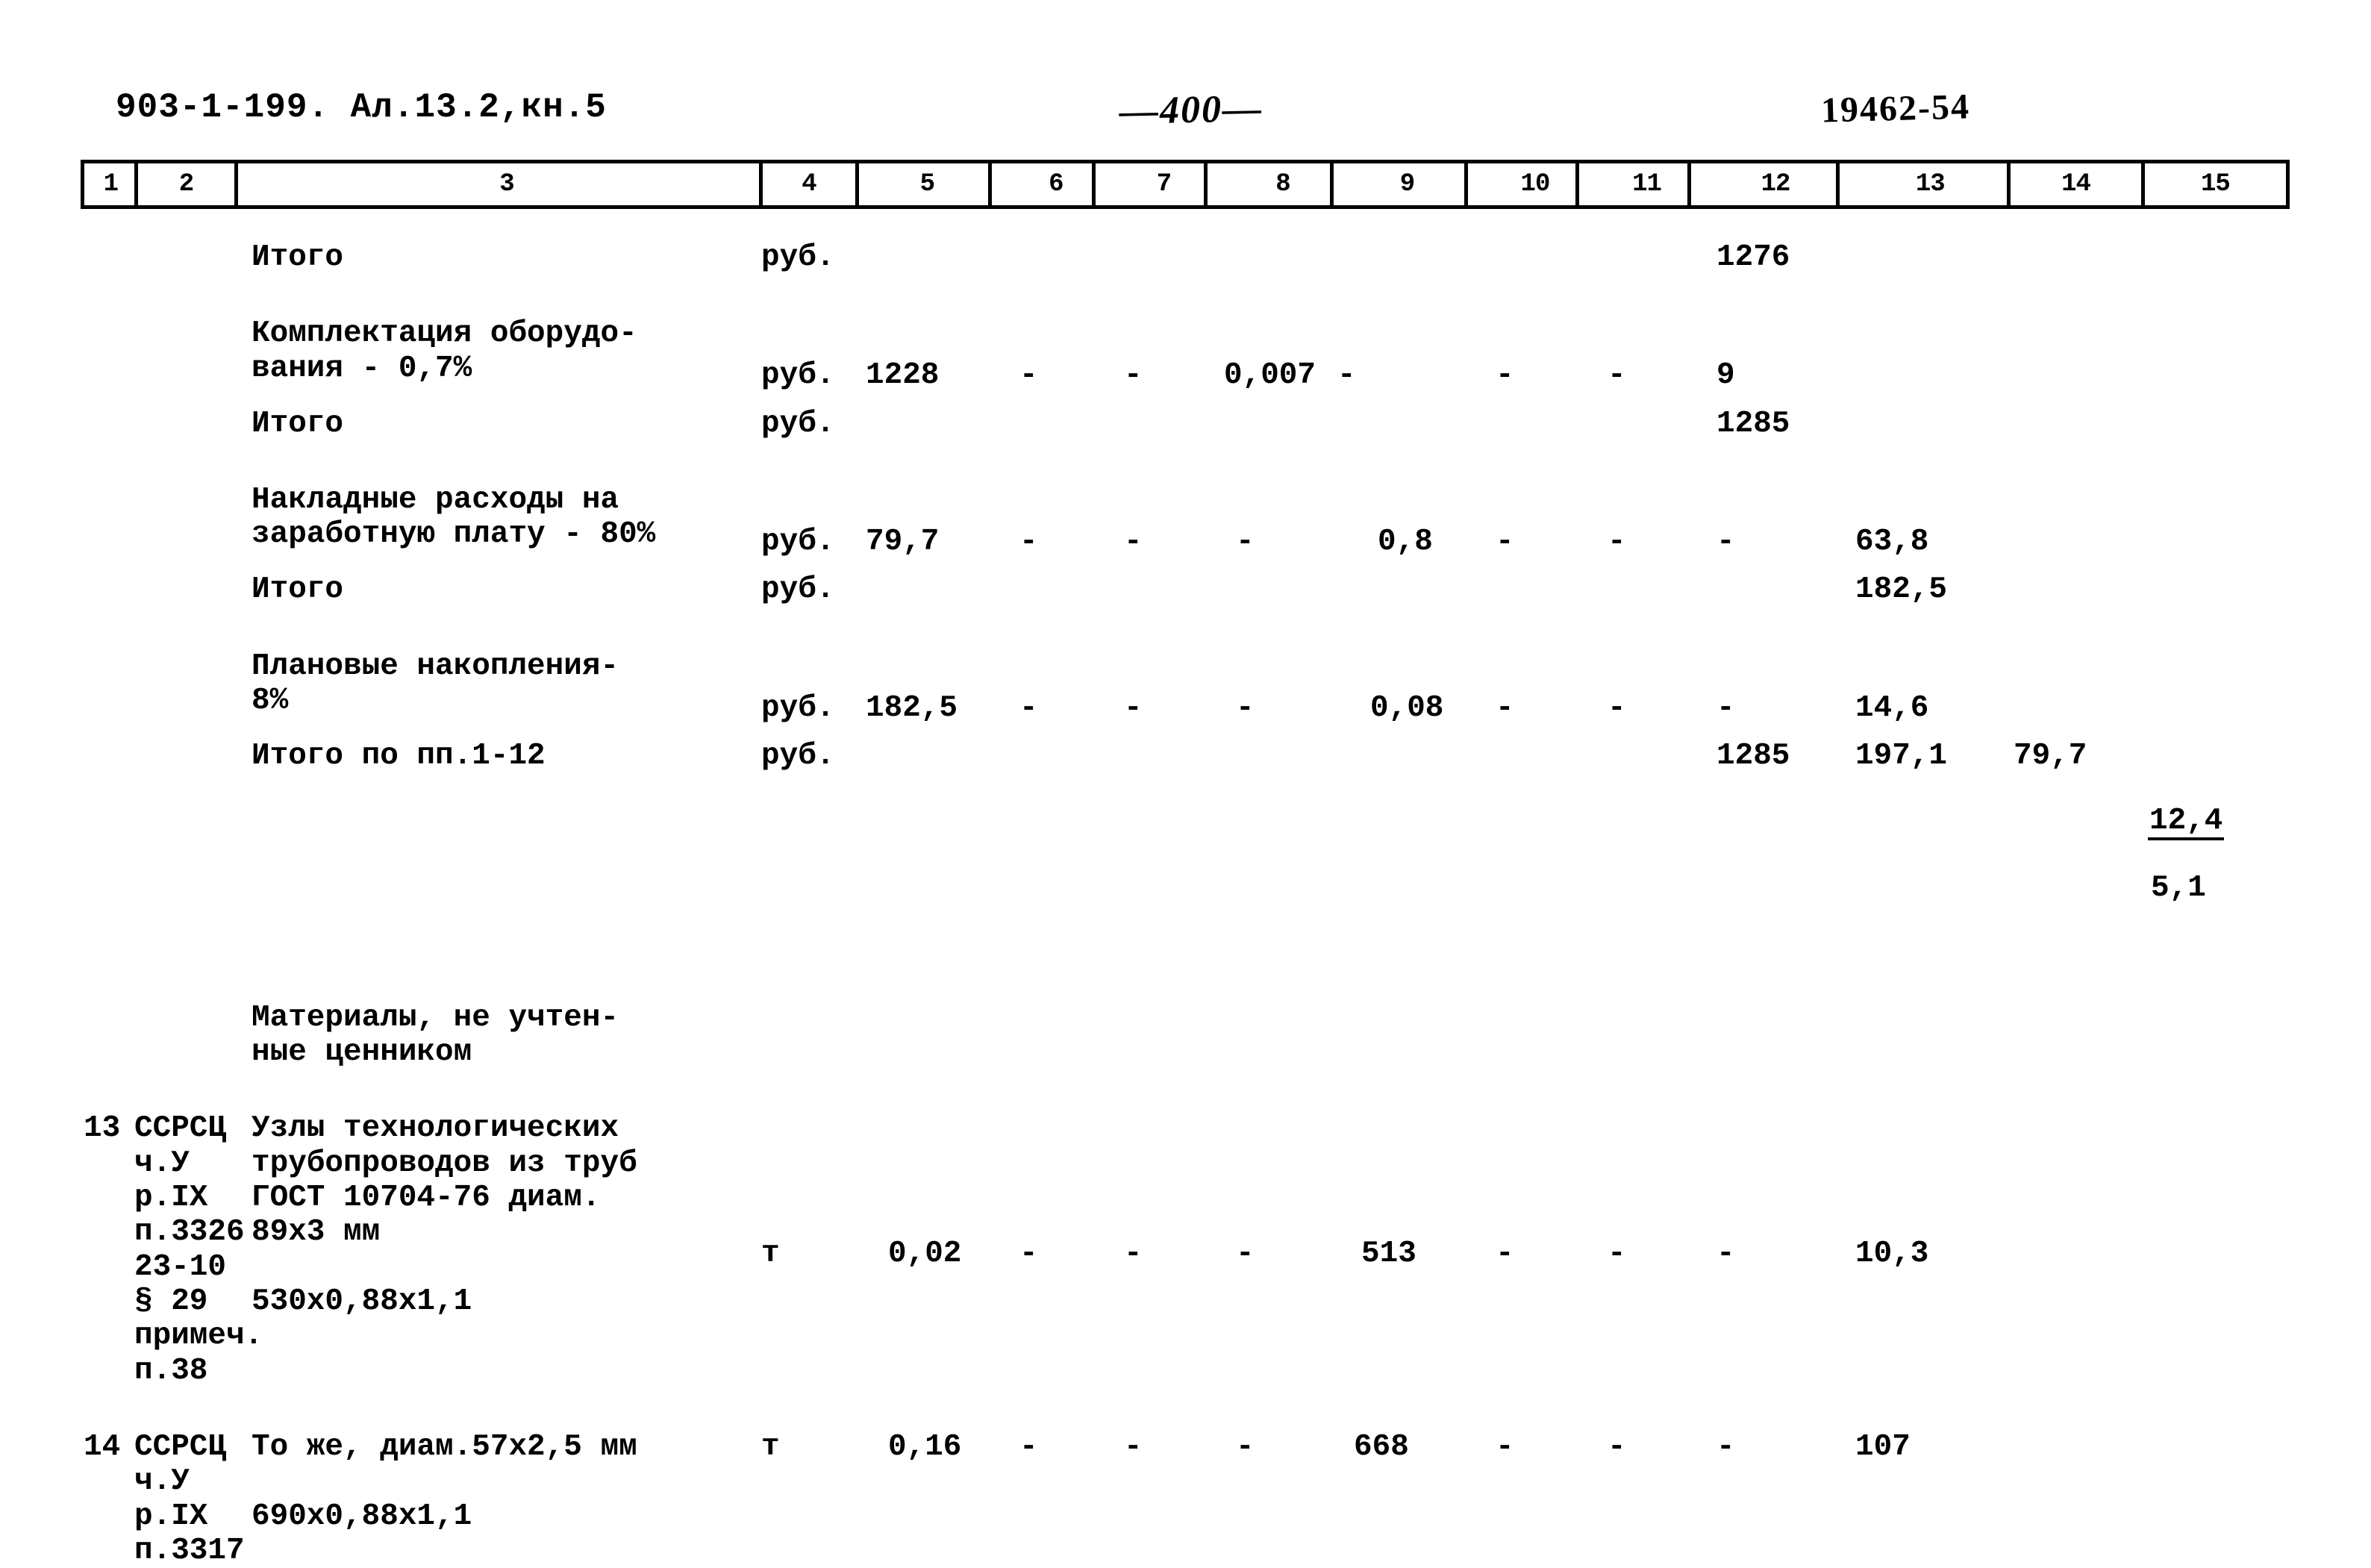  I want to click on section-heading: Материалы, не учтен- ные ценником, so click(435, 1035).